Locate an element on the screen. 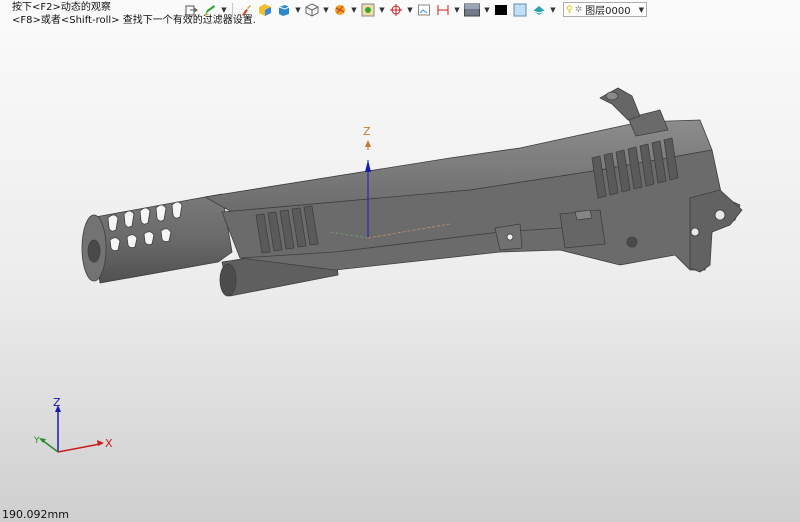  lightblue-color-swatch is located at coordinates (520, 10).